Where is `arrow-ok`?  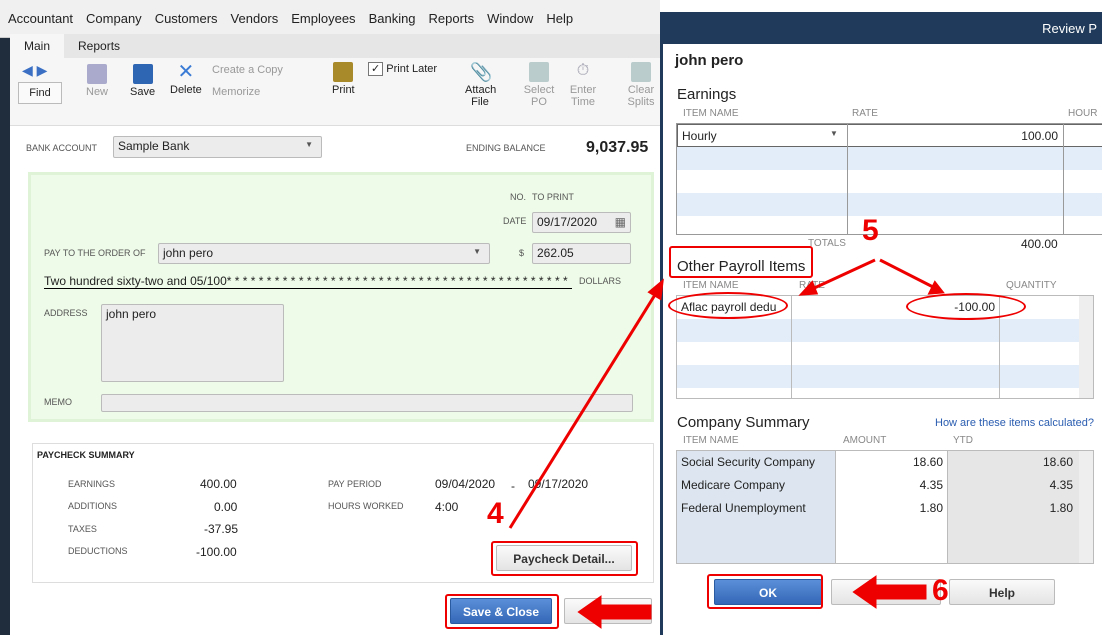
arrow-ok is located at coordinates (889, 592).